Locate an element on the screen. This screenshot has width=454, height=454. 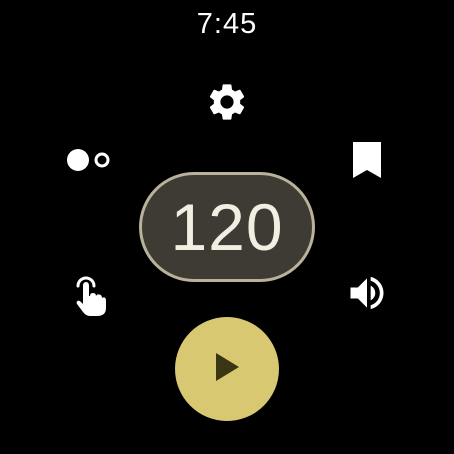
bookmark-icon is located at coordinates (367, 160).